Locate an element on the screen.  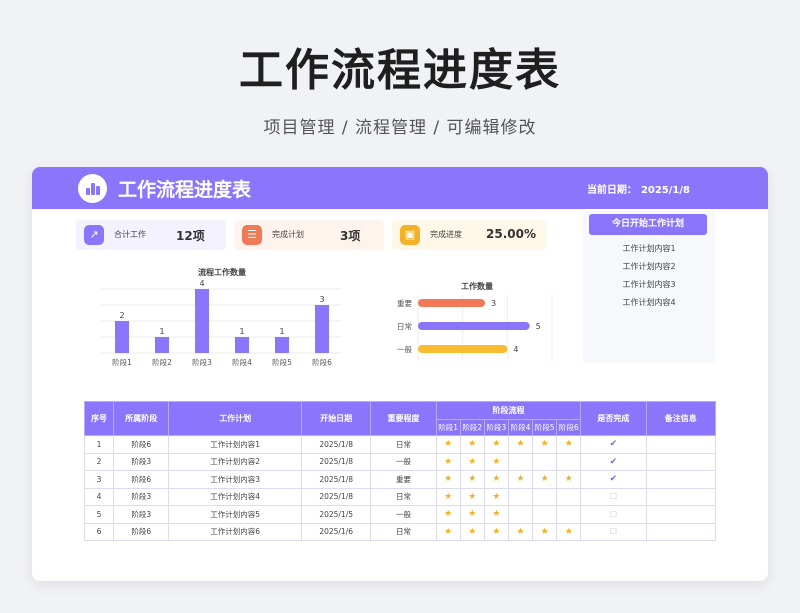
cell-index: 2 is located at coordinates (99, 461).